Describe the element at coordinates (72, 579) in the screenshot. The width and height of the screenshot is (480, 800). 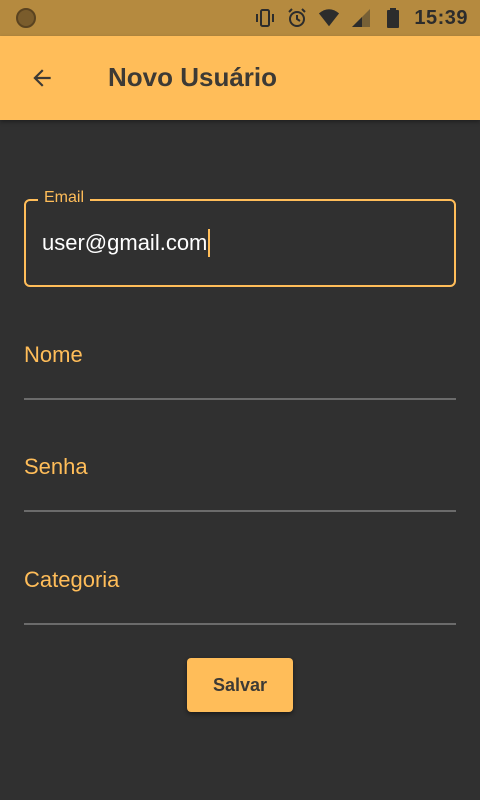
I see `categoria-label: Categoria` at that location.